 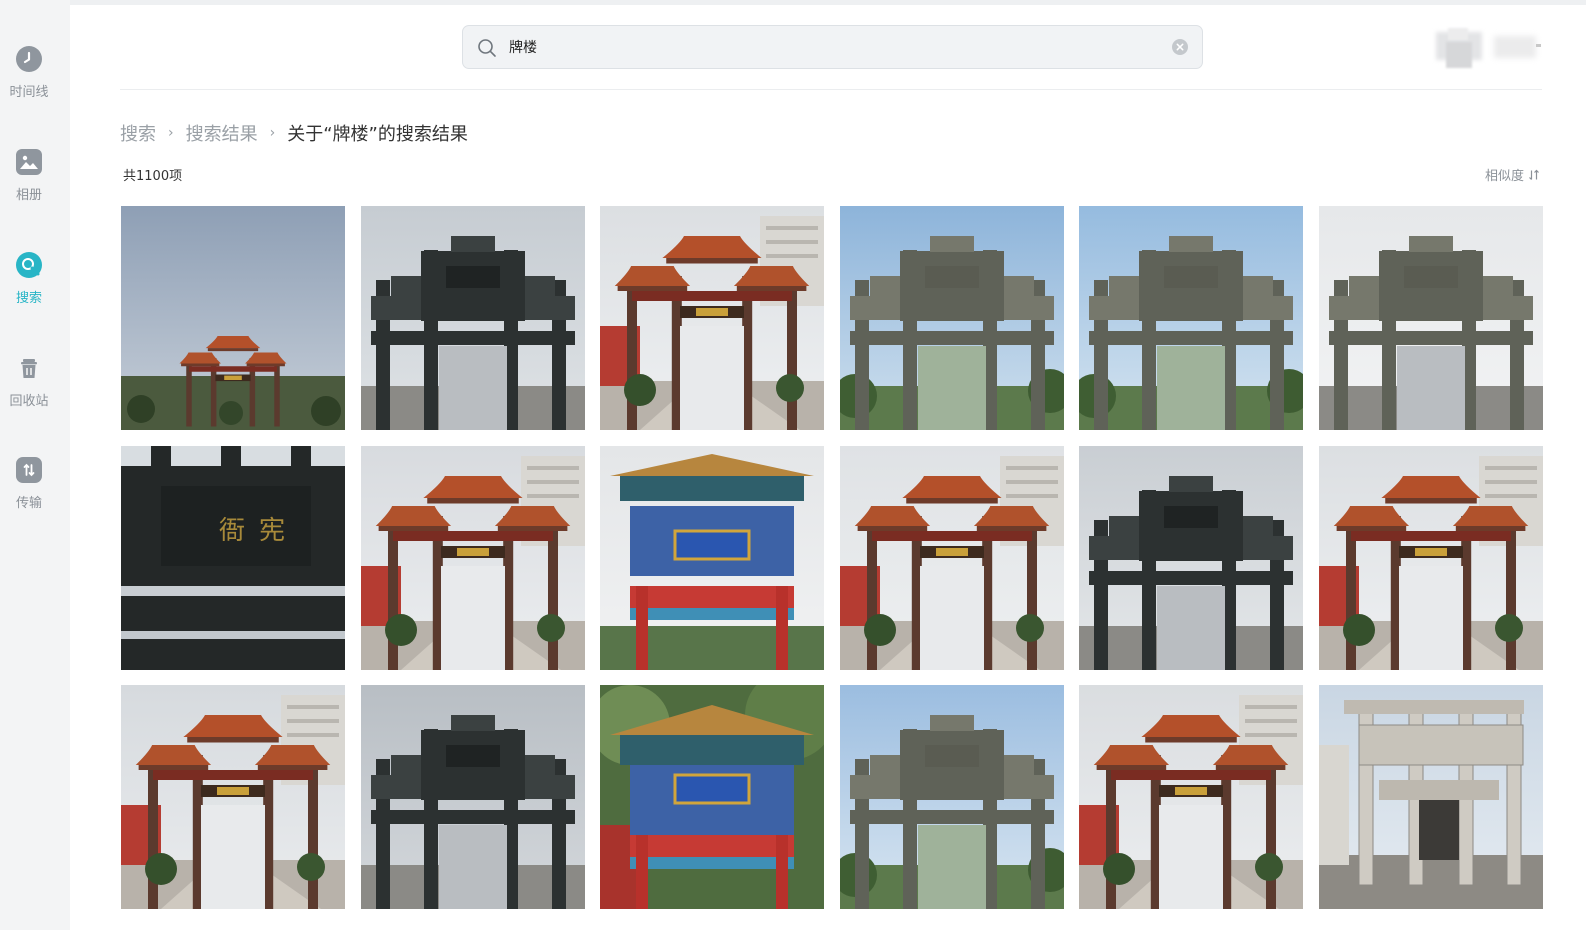 What do you see at coordinates (29, 73) in the screenshot?
I see `sidebar-item-timeline: 时间线` at bounding box center [29, 73].